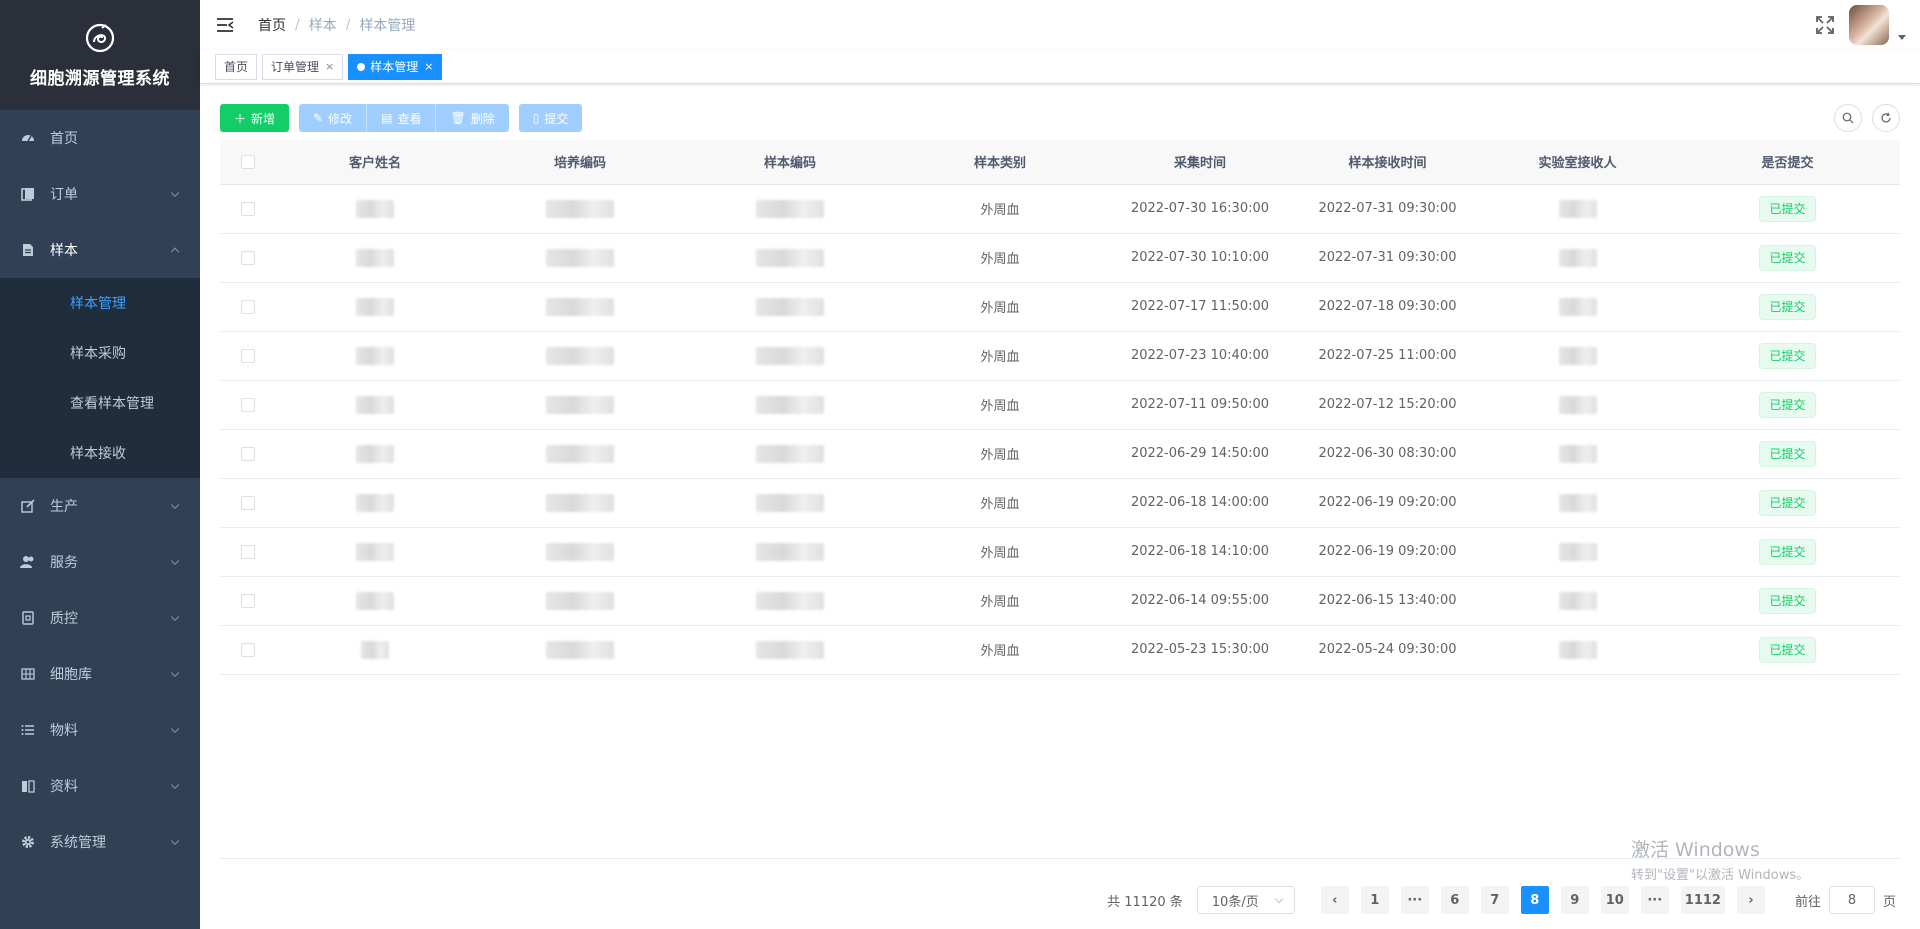  What do you see at coordinates (1000, 162) in the screenshot?
I see `column-header: 样本类别` at bounding box center [1000, 162].